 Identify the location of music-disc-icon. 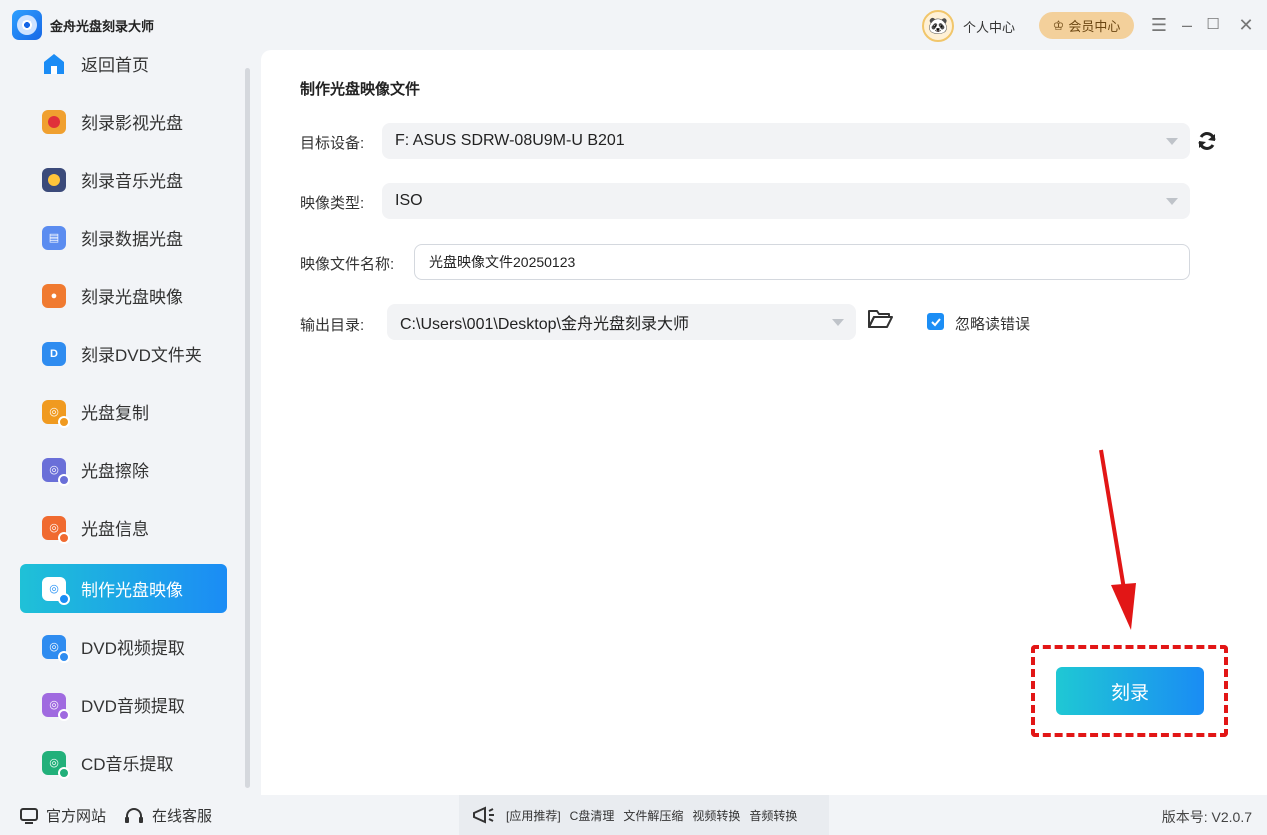
(54, 179).